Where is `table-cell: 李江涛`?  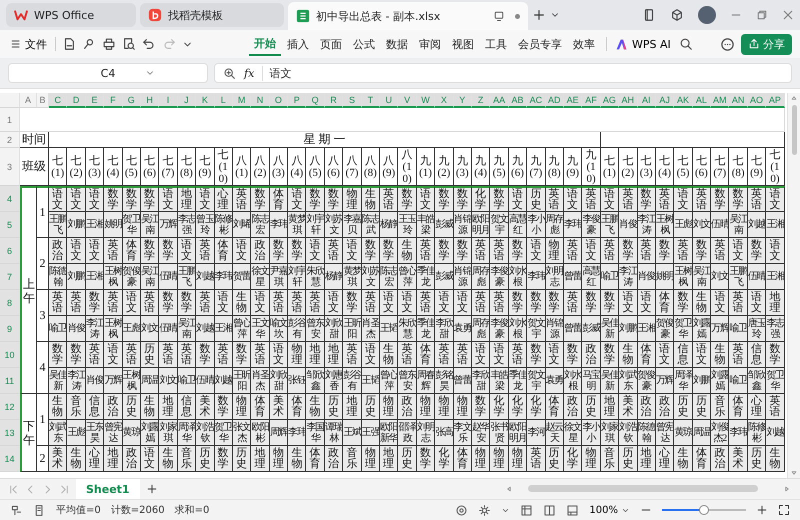
table-cell: 李江涛 is located at coordinates (76, 381).